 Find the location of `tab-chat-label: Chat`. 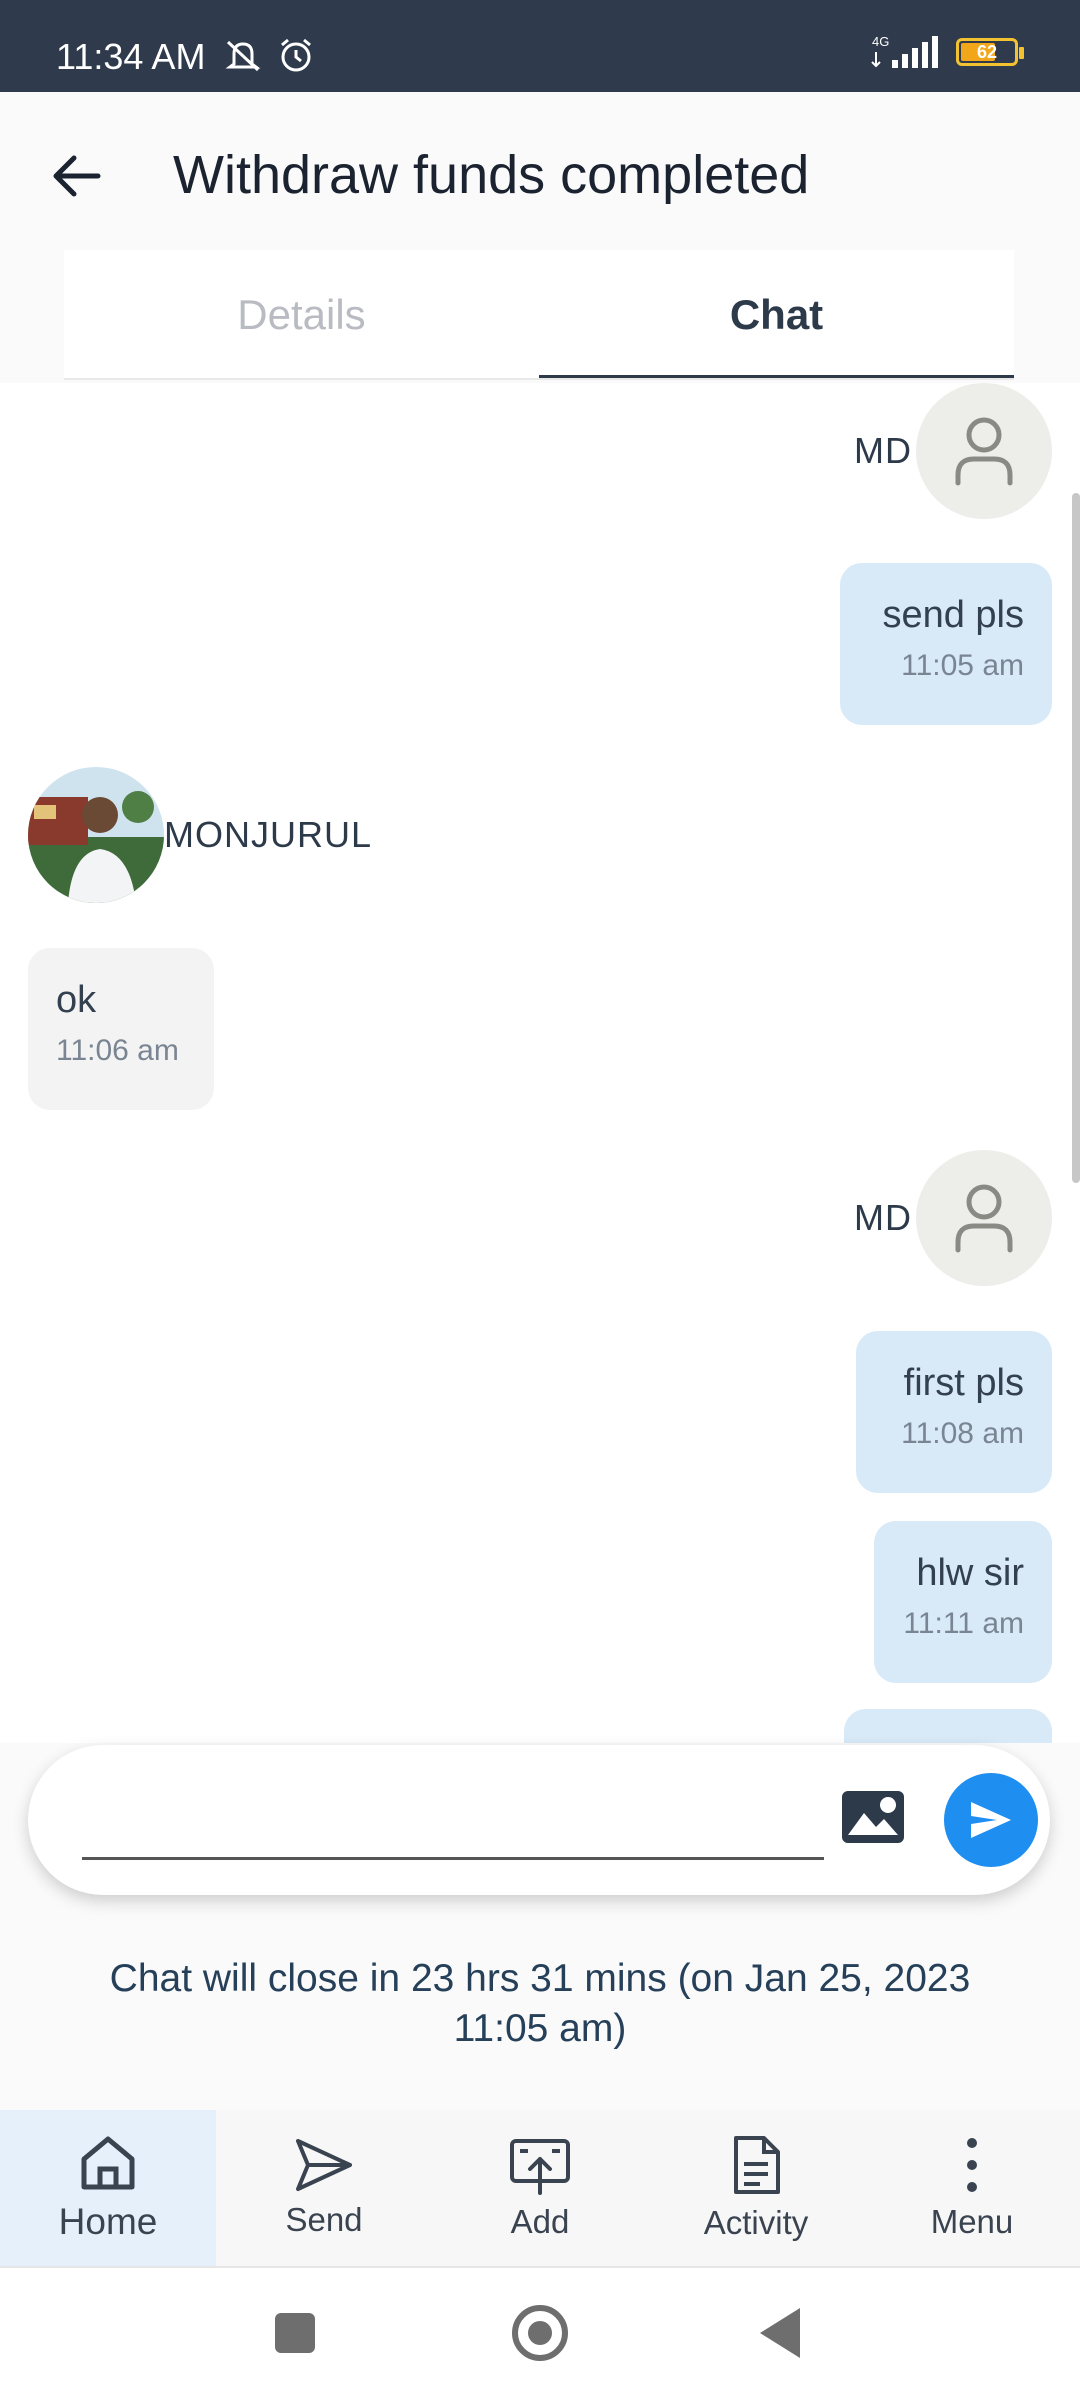

tab-chat-label: Chat is located at coordinates (776, 314).